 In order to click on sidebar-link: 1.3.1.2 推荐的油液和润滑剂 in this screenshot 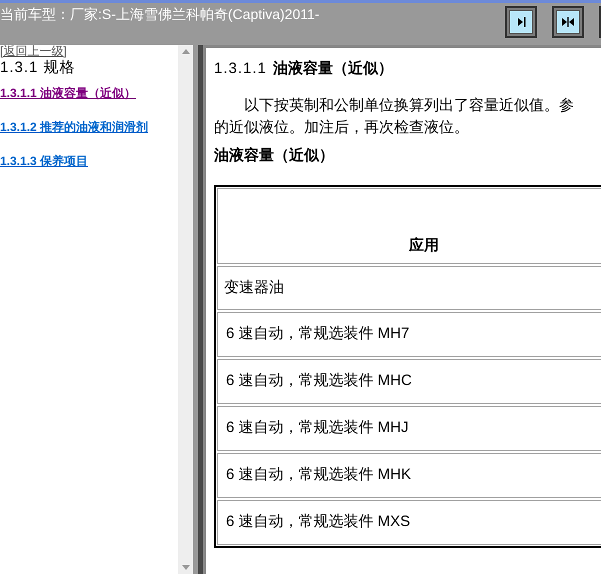, I will do `click(89, 127)`.